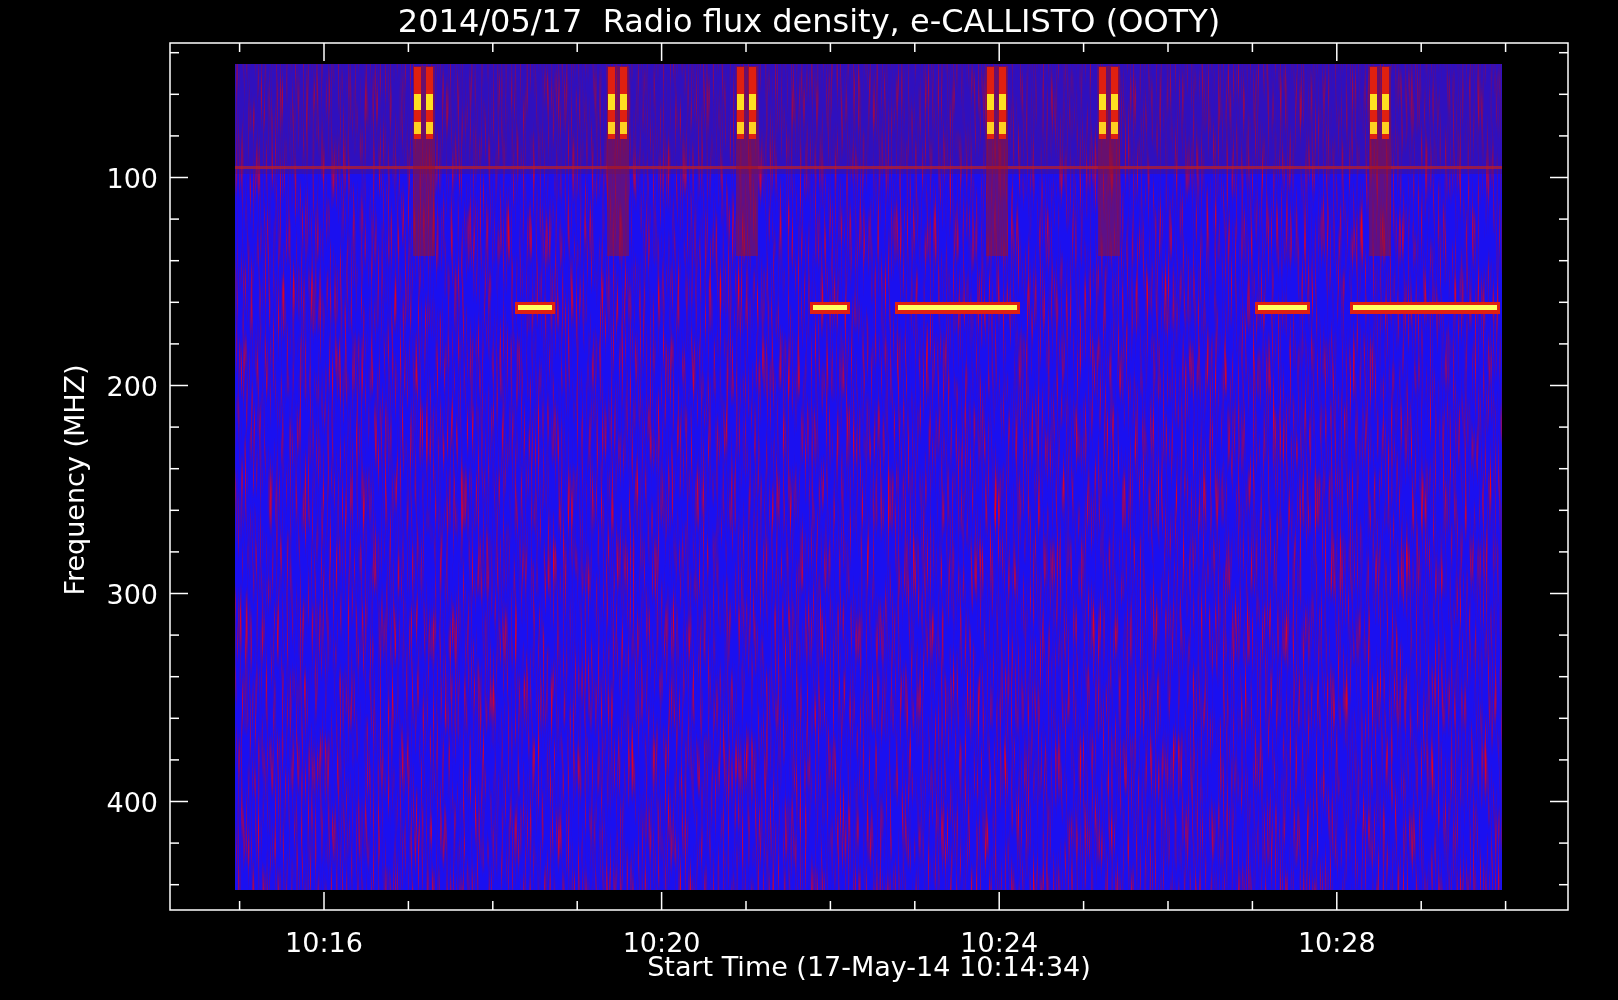 The width and height of the screenshot is (1618, 1000). I want to click on y-axis-label: Frequency (MHZ), so click(74, 480).